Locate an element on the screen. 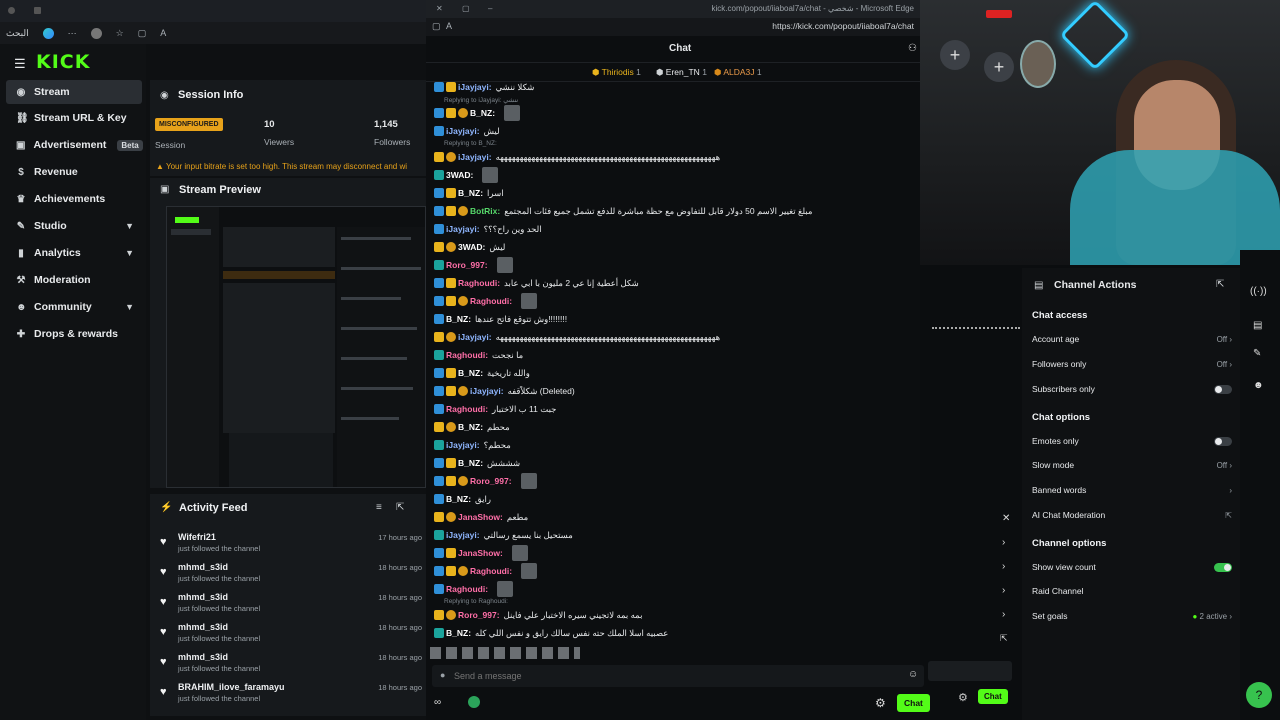 The image size is (1280, 720). preview-video is located at coordinates (296, 347).